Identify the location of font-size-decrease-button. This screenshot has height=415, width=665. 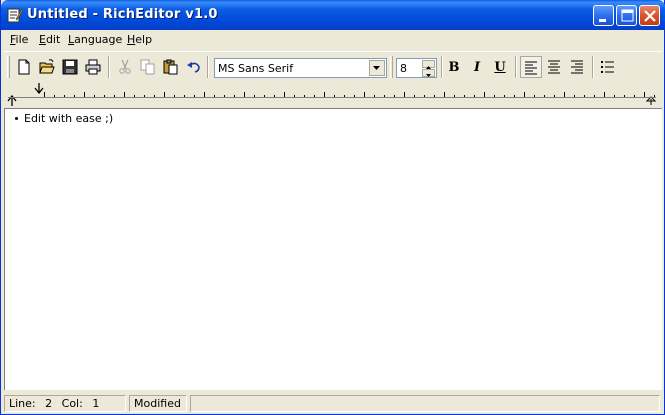
(428, 73).